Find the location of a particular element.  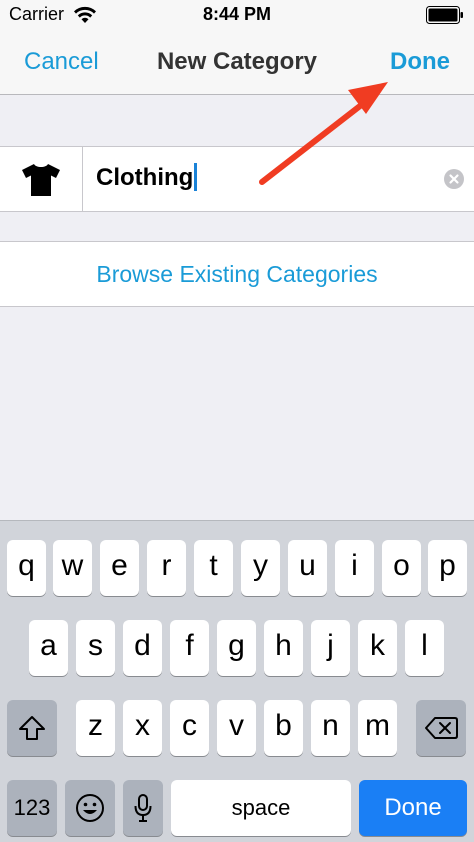

category-name-input: Clothing is located at coordinates (147, 178).